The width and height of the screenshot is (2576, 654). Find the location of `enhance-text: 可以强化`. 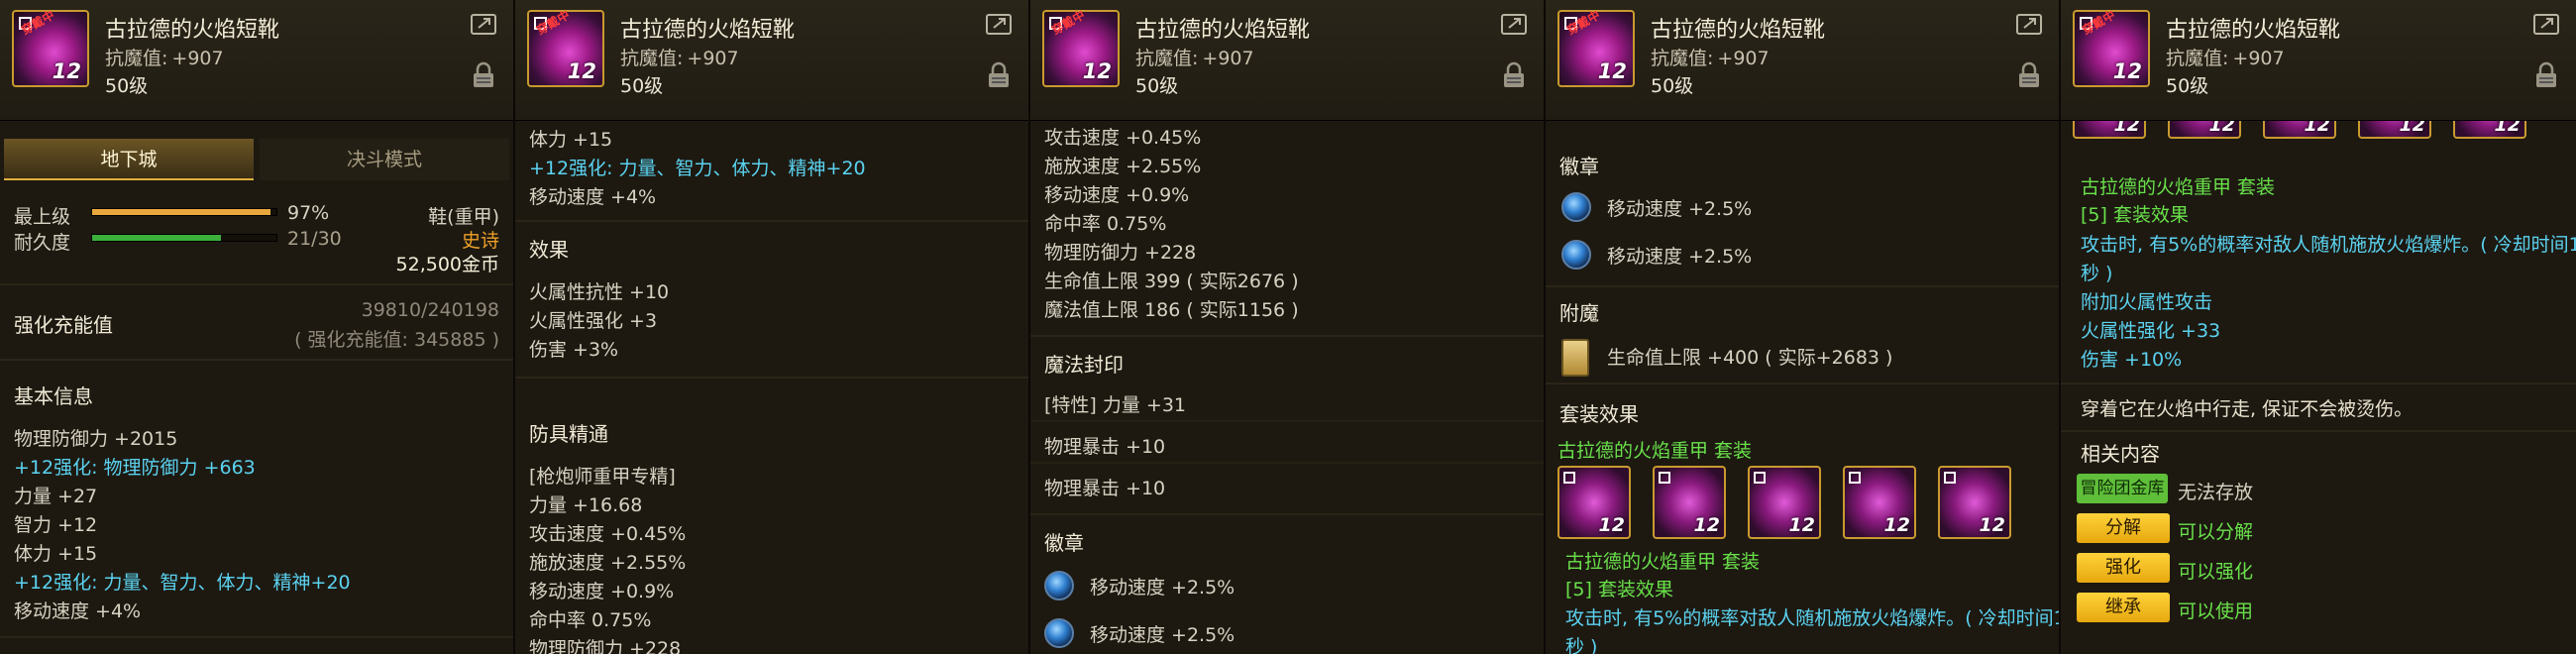

enhance-text: 可以强化 is located at coordinates (2216, 572).